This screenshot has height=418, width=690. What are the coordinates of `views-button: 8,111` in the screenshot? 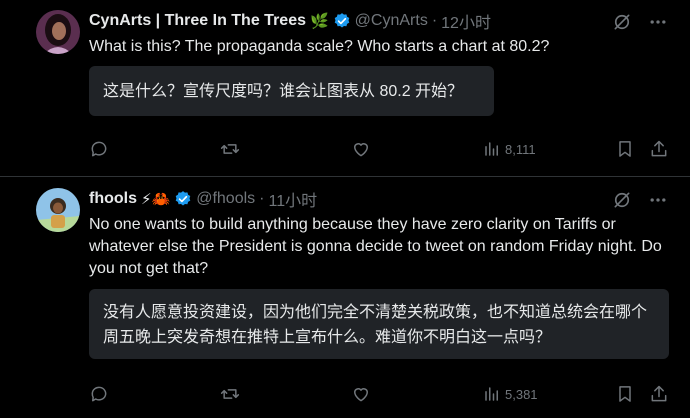 It's located at (509, 149).